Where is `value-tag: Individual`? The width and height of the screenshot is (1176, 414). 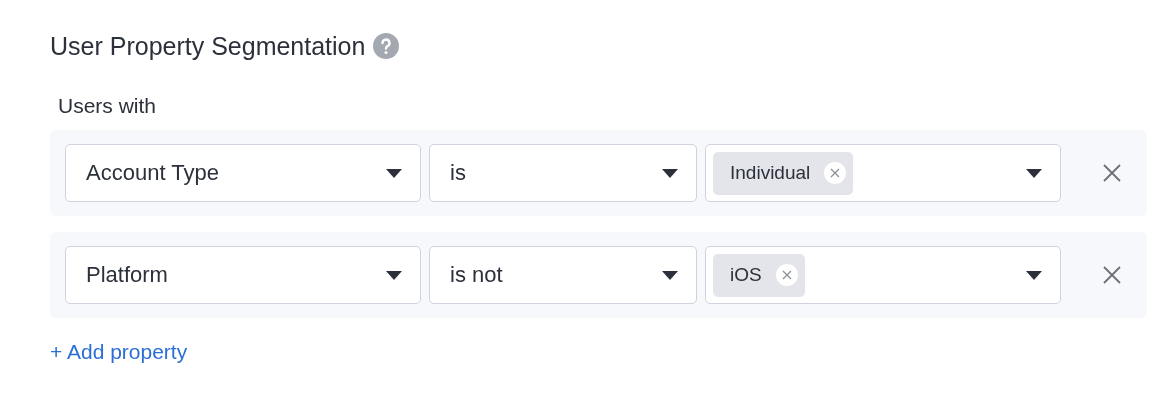 value-tag: Individual is located at coordinates (783, 173).